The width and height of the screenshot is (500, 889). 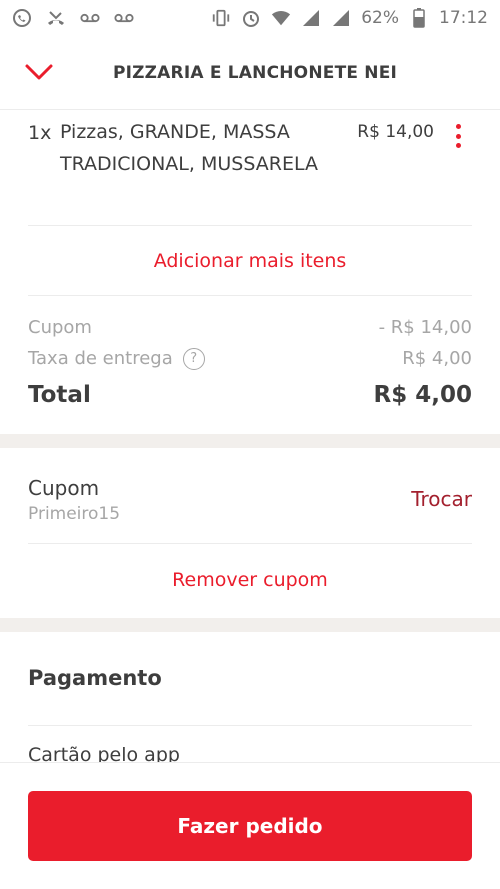 I want to click on whatsapp-icon, so click(x=22, y=18).